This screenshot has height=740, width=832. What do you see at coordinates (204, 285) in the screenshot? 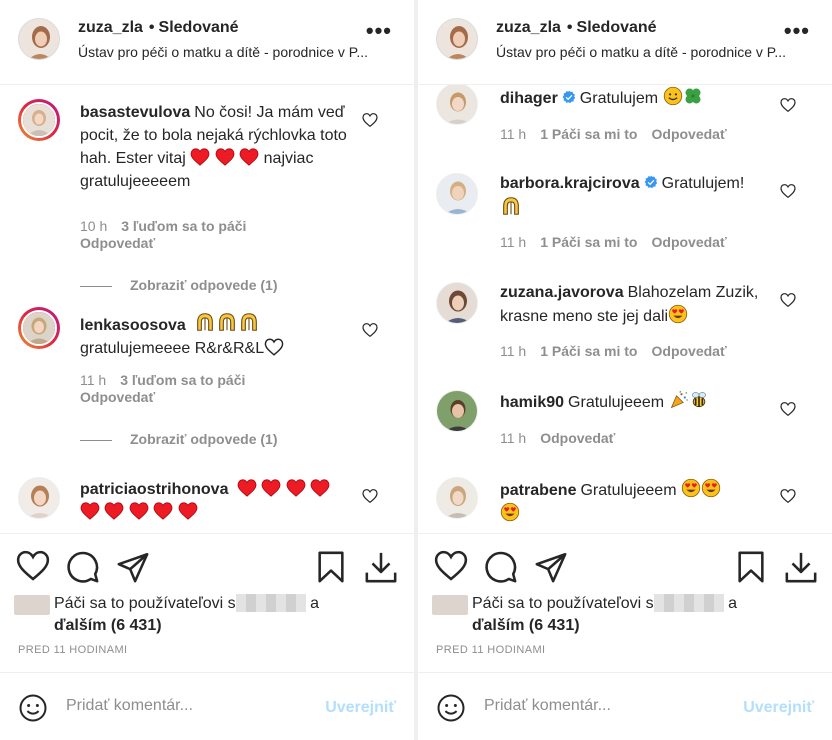
I see `view-replies-label: Zobraziť odpovede (1)` at bounding box center [204, 285].